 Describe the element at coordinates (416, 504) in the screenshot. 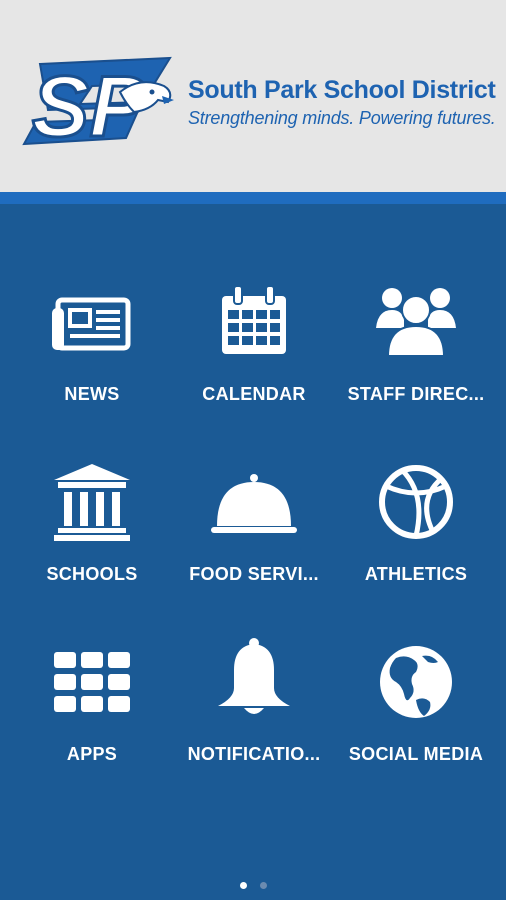

I see `basketball-icon` at that location.